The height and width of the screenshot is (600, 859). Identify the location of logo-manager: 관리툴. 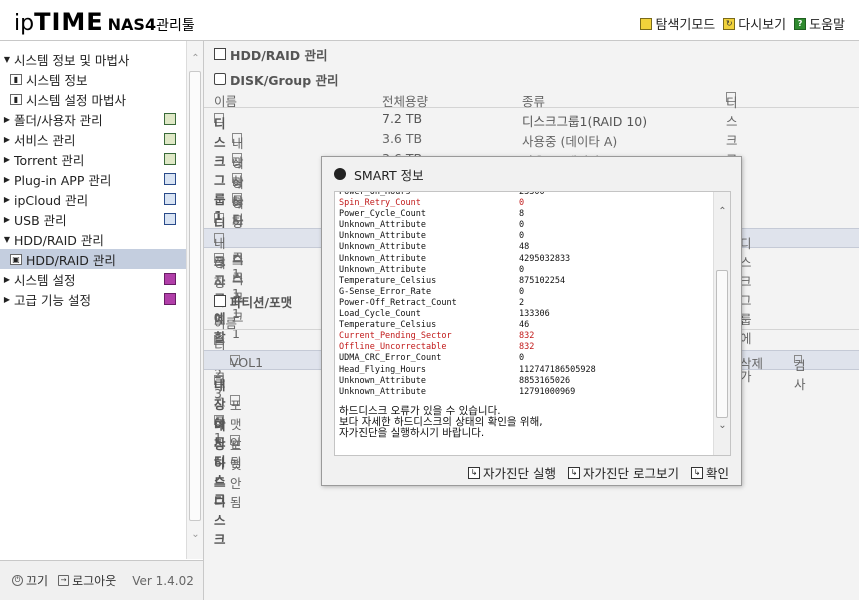
(175, 26).